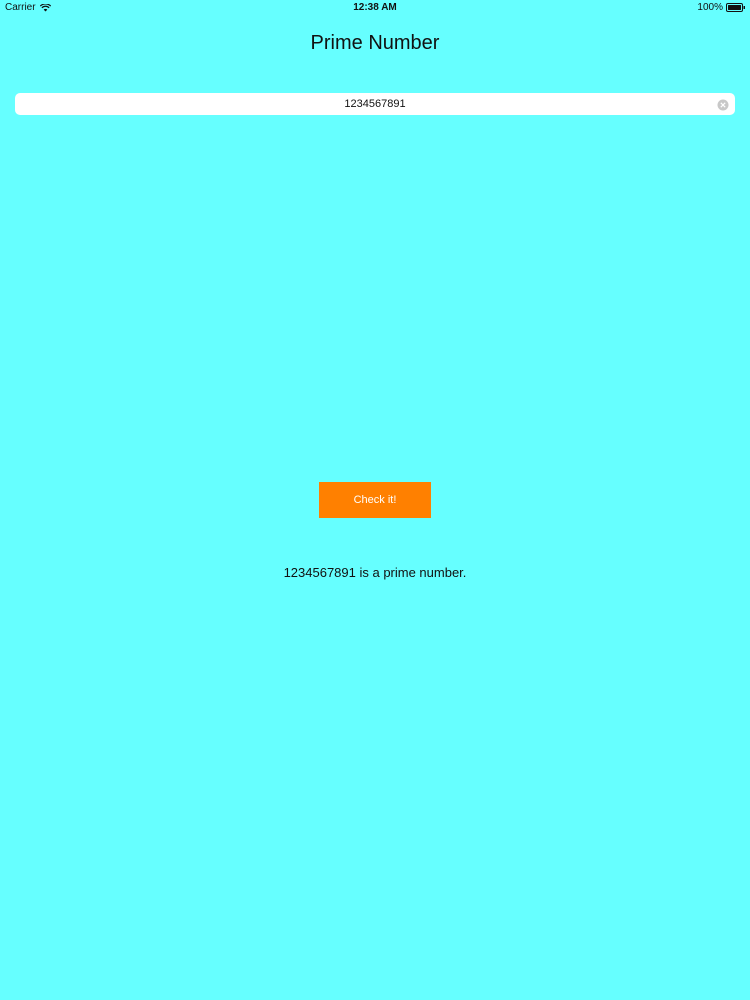  I want to click on clear-icon, so click(723, 104).